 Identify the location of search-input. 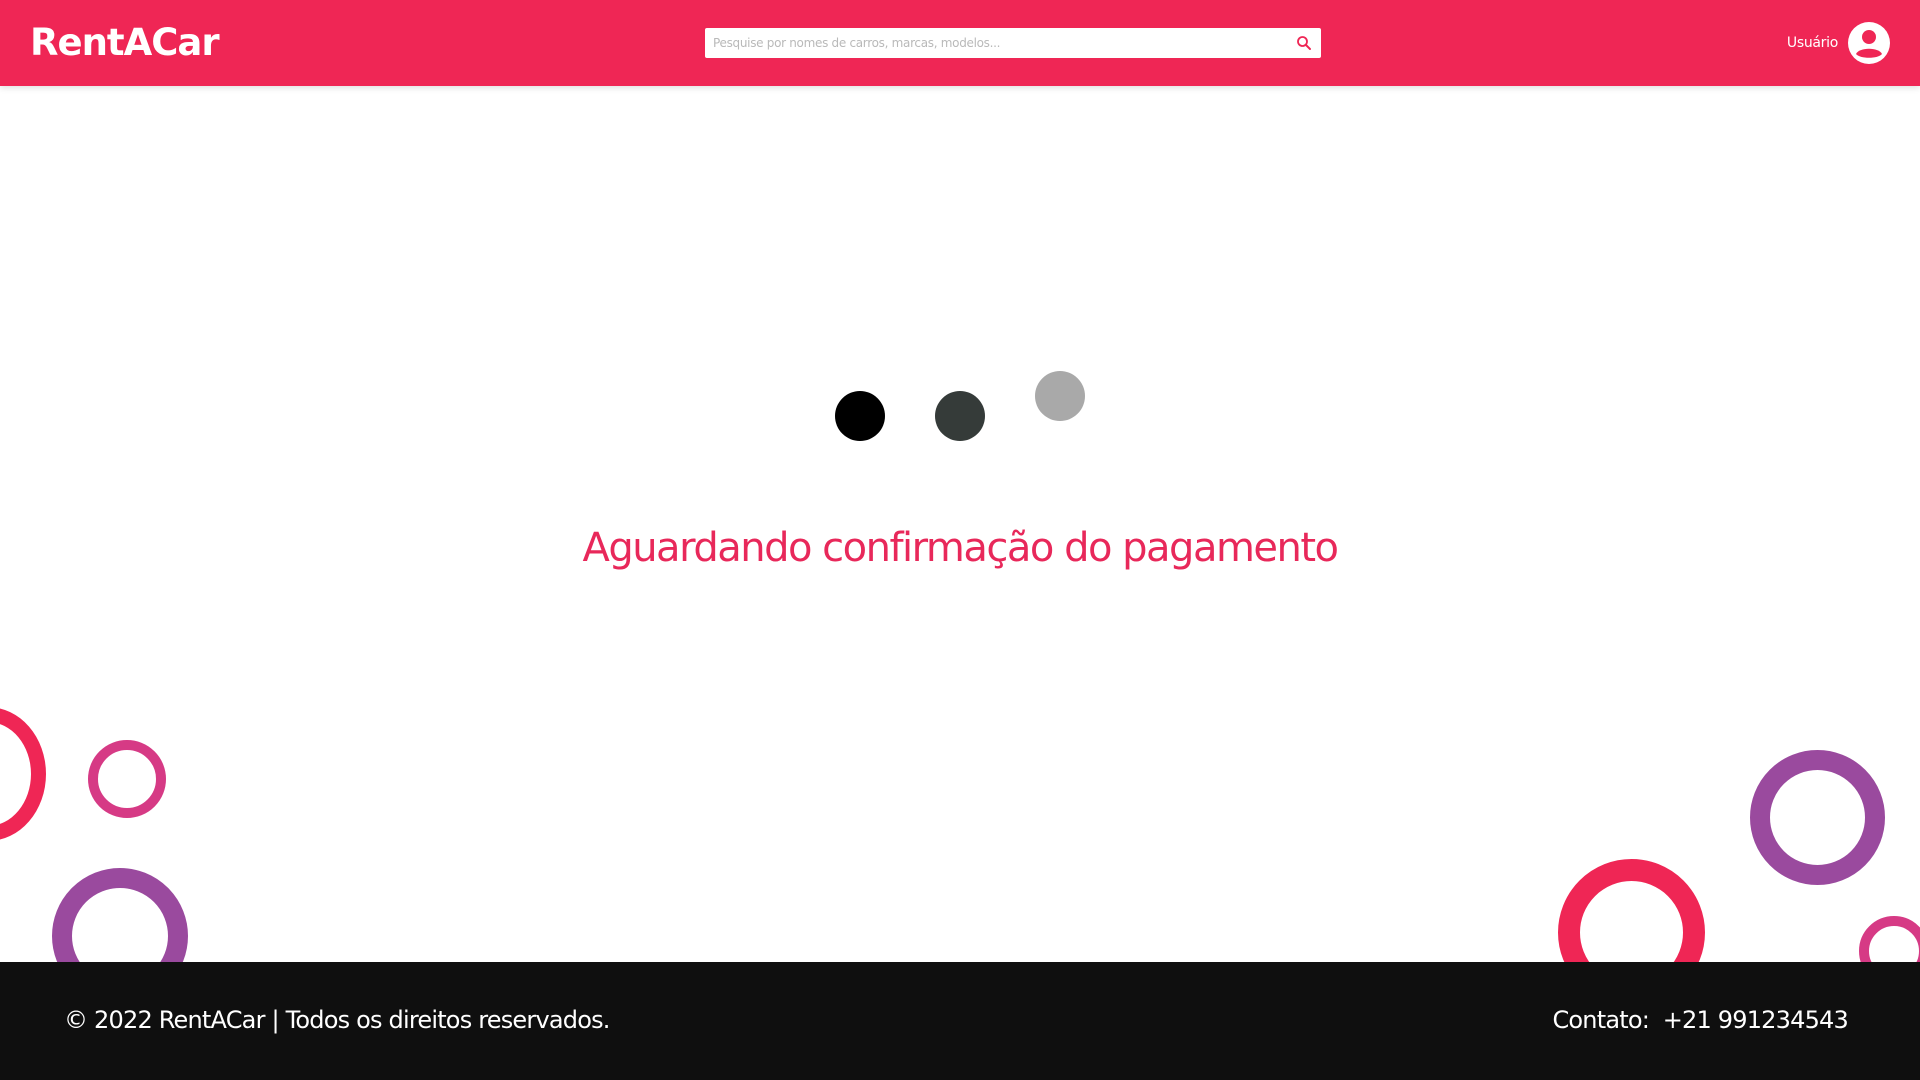
(989, 43).